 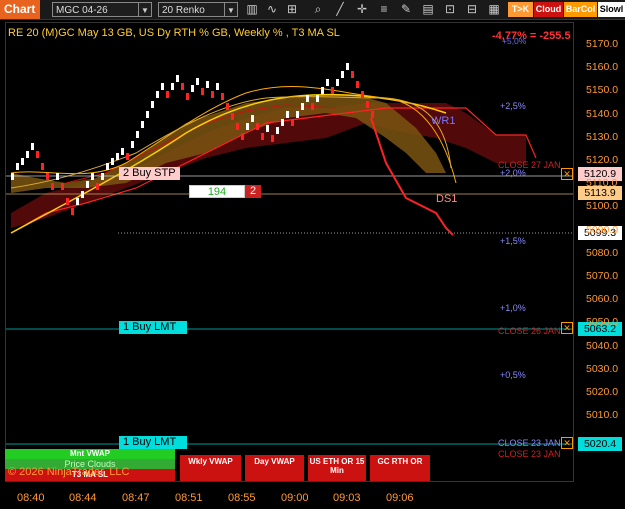 I want to click on price-axis-label: 5080.0, so click(x=602, y=252).